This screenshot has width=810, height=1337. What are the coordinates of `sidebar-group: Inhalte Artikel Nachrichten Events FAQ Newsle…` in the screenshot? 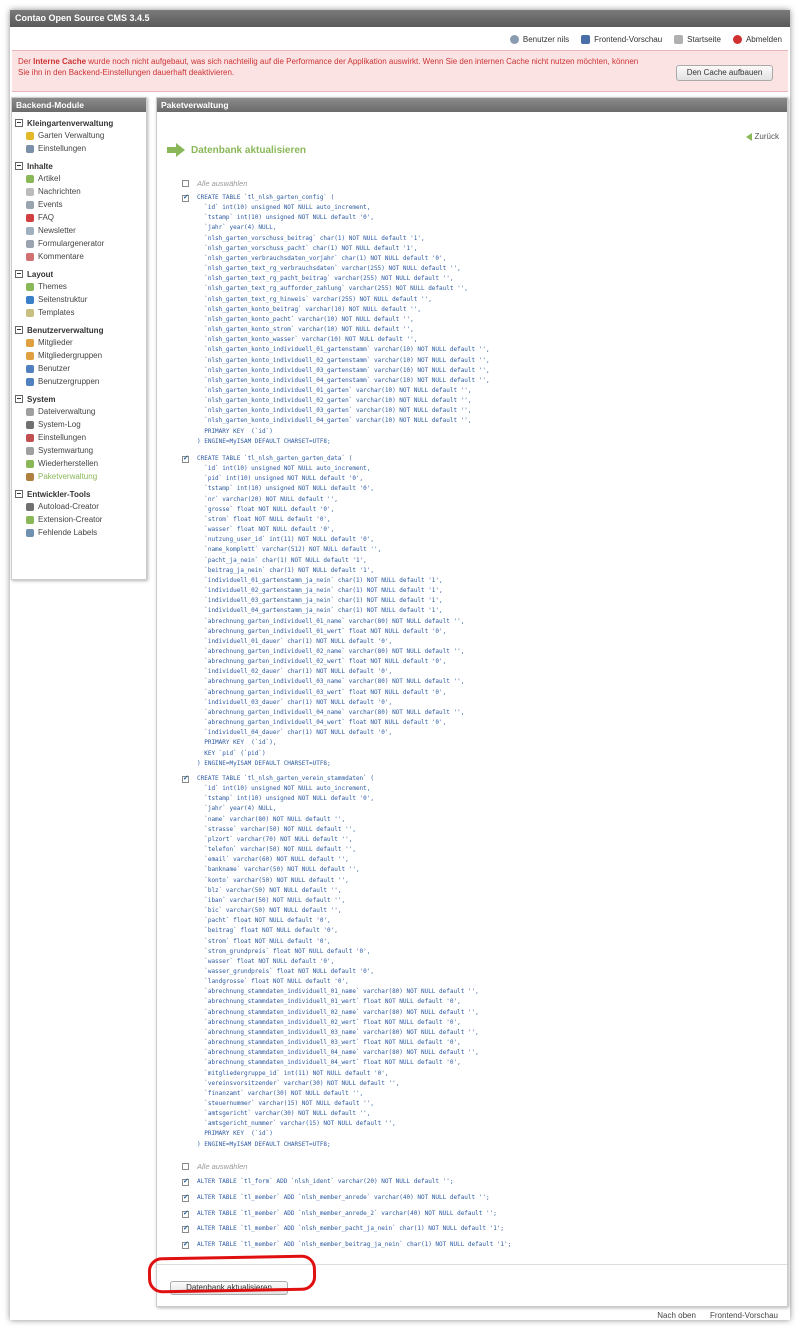 It's located at (79, 211).